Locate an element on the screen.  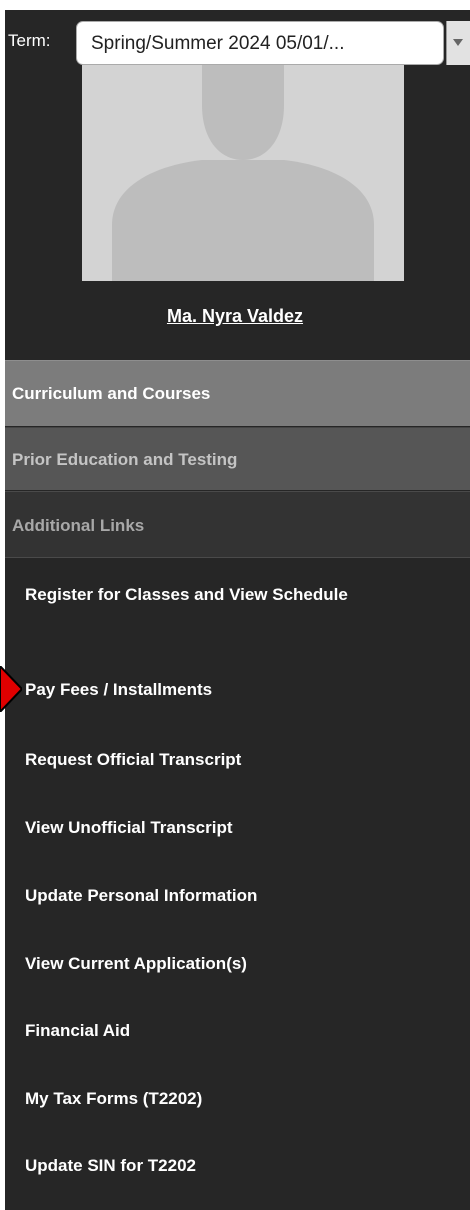
link-update-personal-information: Update Personal Information is located at coordinates (235, 895).